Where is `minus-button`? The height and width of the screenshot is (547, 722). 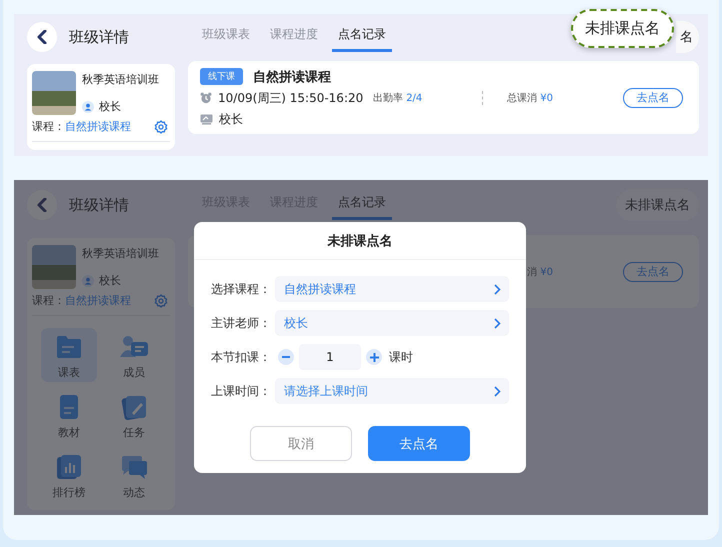
minus-button is located at coordinates (286, 357).